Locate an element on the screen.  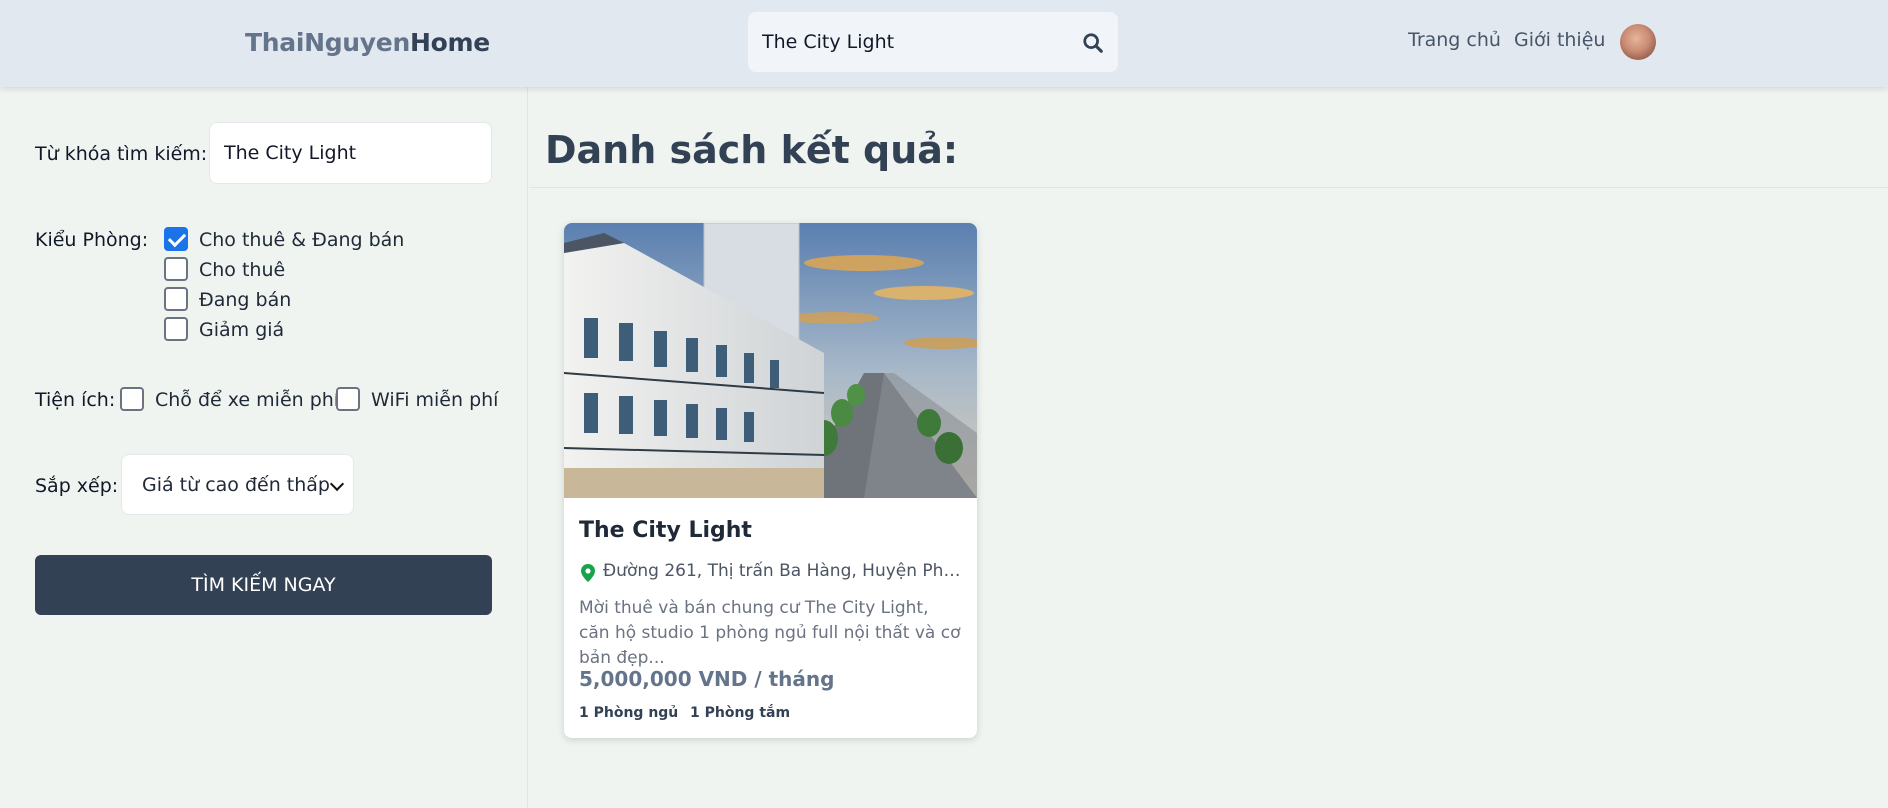
room-type-checkbox-all is located at coordinates (176, 239).